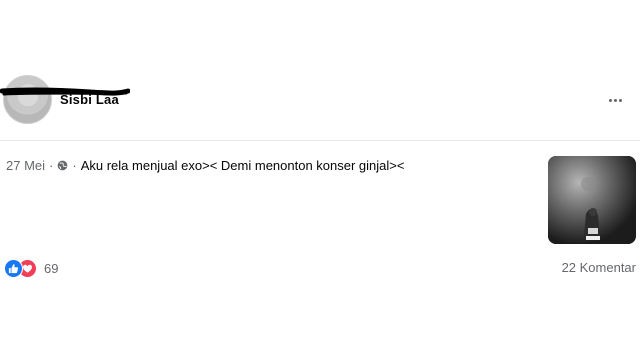 The height and width of the screenshot is (360, 640). I want to click on more-options-button, so click(615, 100).